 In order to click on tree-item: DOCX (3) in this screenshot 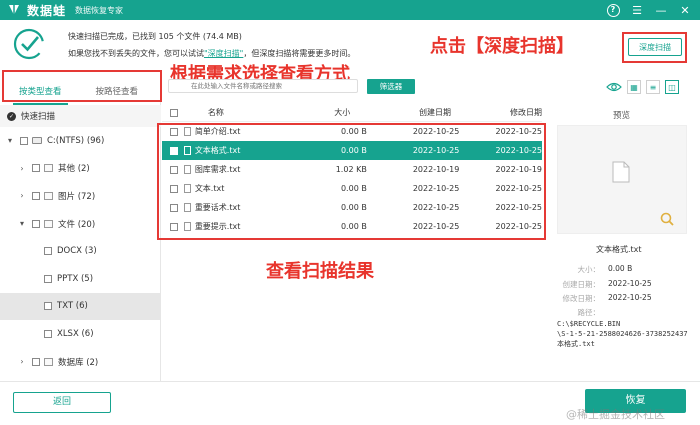, I will do `click(80, 251)`.